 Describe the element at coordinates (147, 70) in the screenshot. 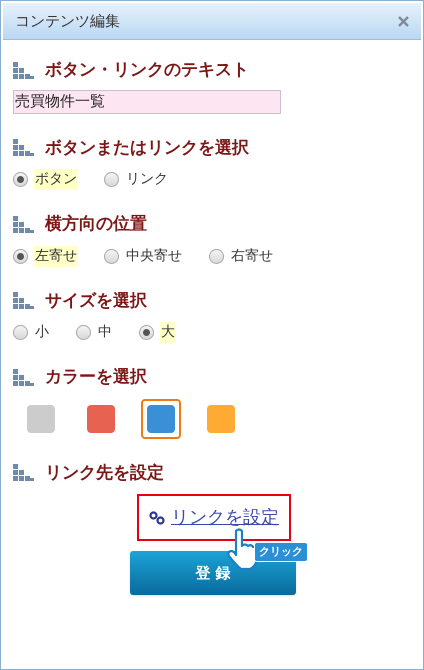

I see `section-heading: ボタン・リンクのテキスト` at that location.